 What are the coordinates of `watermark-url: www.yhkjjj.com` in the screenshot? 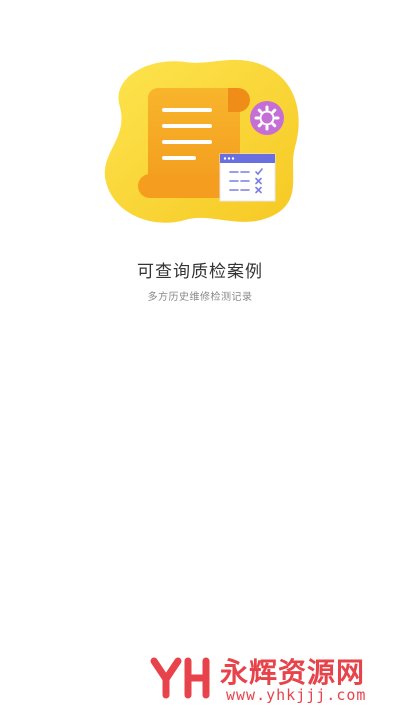 It's located at (296, 695).